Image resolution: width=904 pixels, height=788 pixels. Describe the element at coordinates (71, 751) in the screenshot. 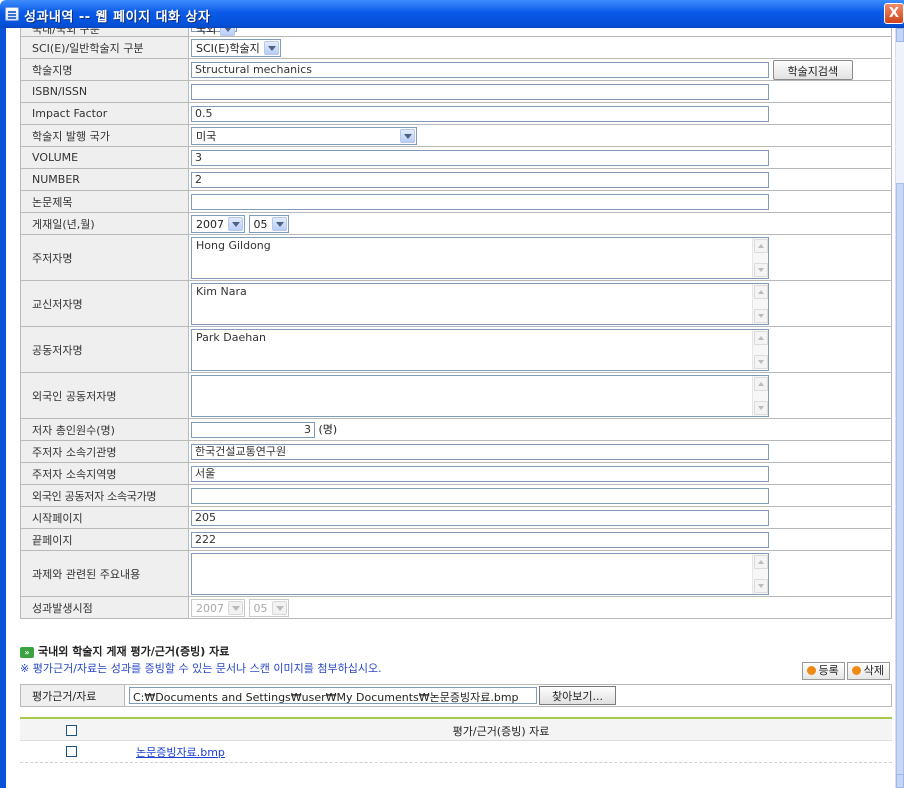

I see `file-checkbox` at that location.